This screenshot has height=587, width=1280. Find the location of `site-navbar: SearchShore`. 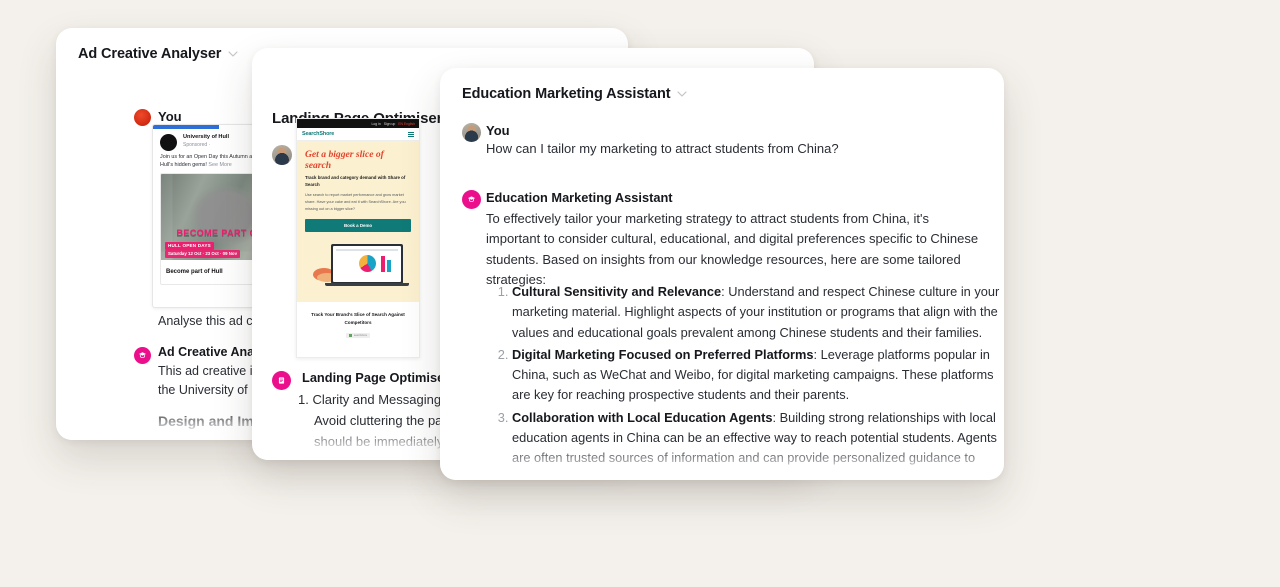

site-navbar: SearchShore is located at coordinates (358, 134).